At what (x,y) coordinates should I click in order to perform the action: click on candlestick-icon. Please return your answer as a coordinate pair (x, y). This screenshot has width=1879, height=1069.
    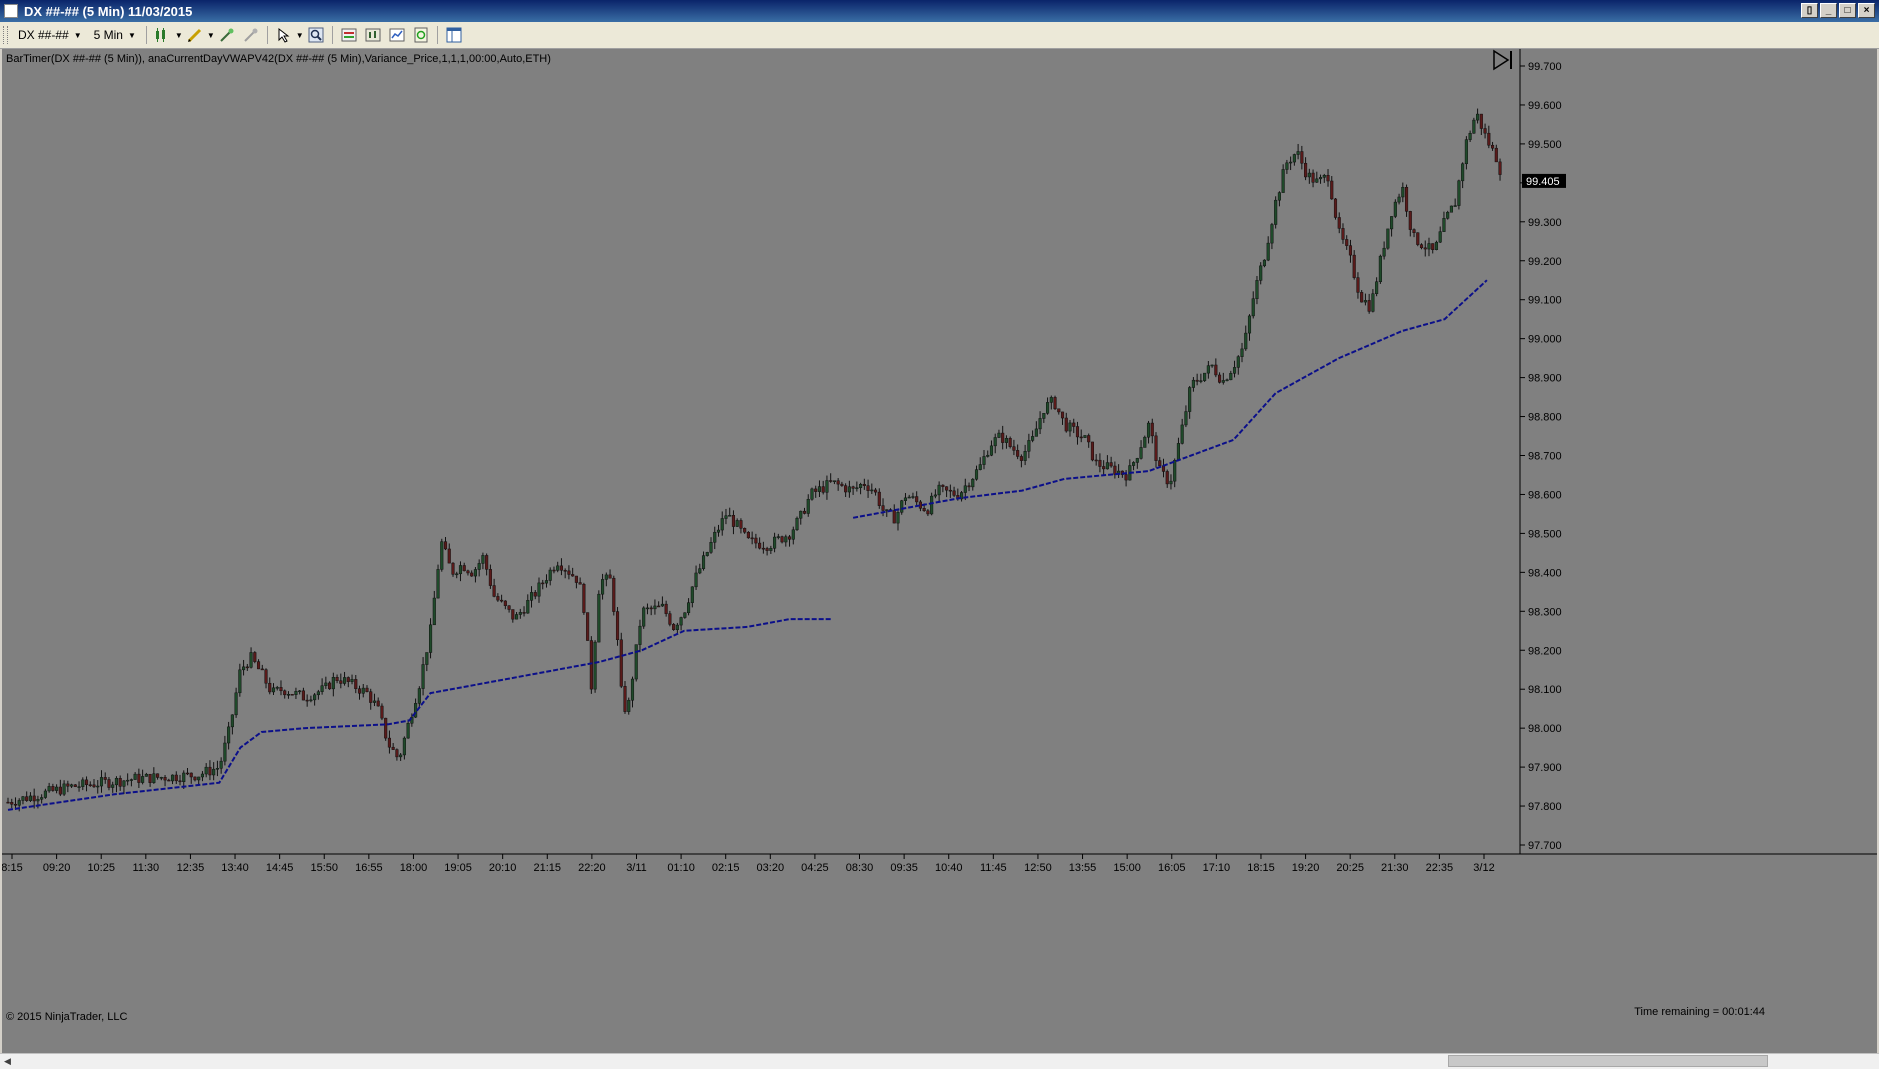
    Looking at the image, I should click on (163, 35).